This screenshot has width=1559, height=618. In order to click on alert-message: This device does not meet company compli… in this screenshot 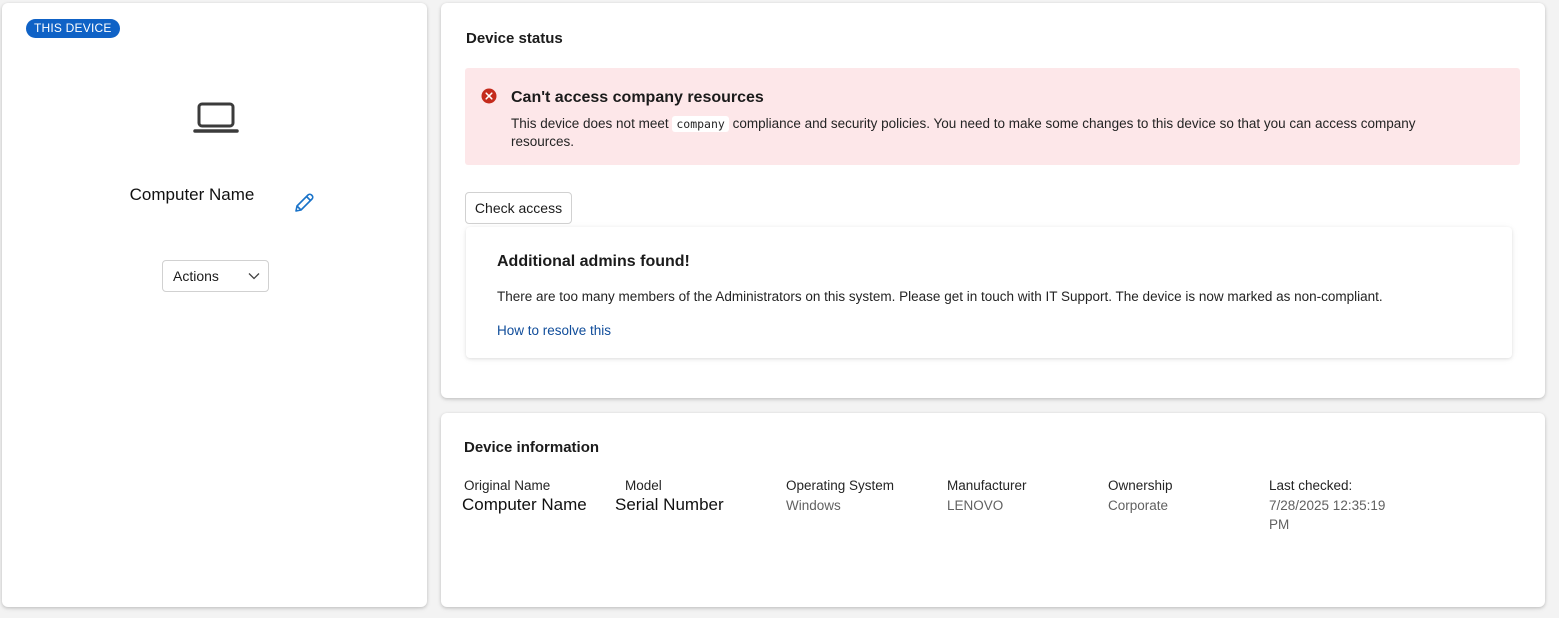, I will do `click(991, 133)`.